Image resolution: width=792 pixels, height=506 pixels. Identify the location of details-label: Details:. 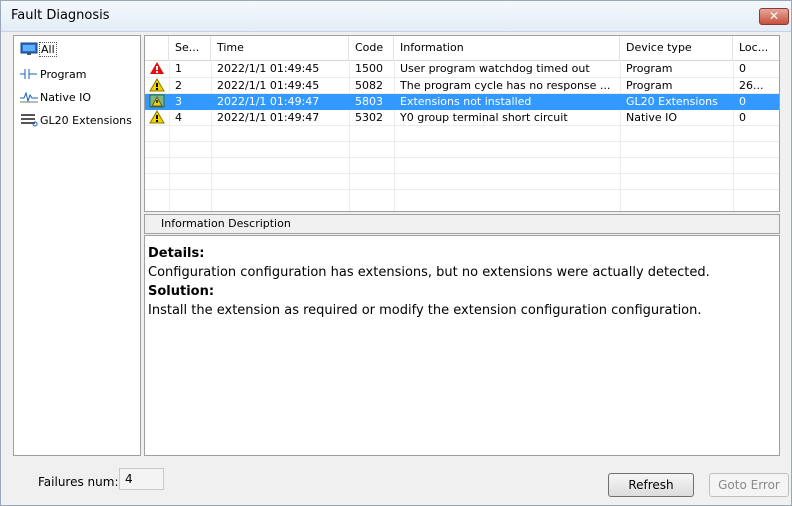
(176, 253).